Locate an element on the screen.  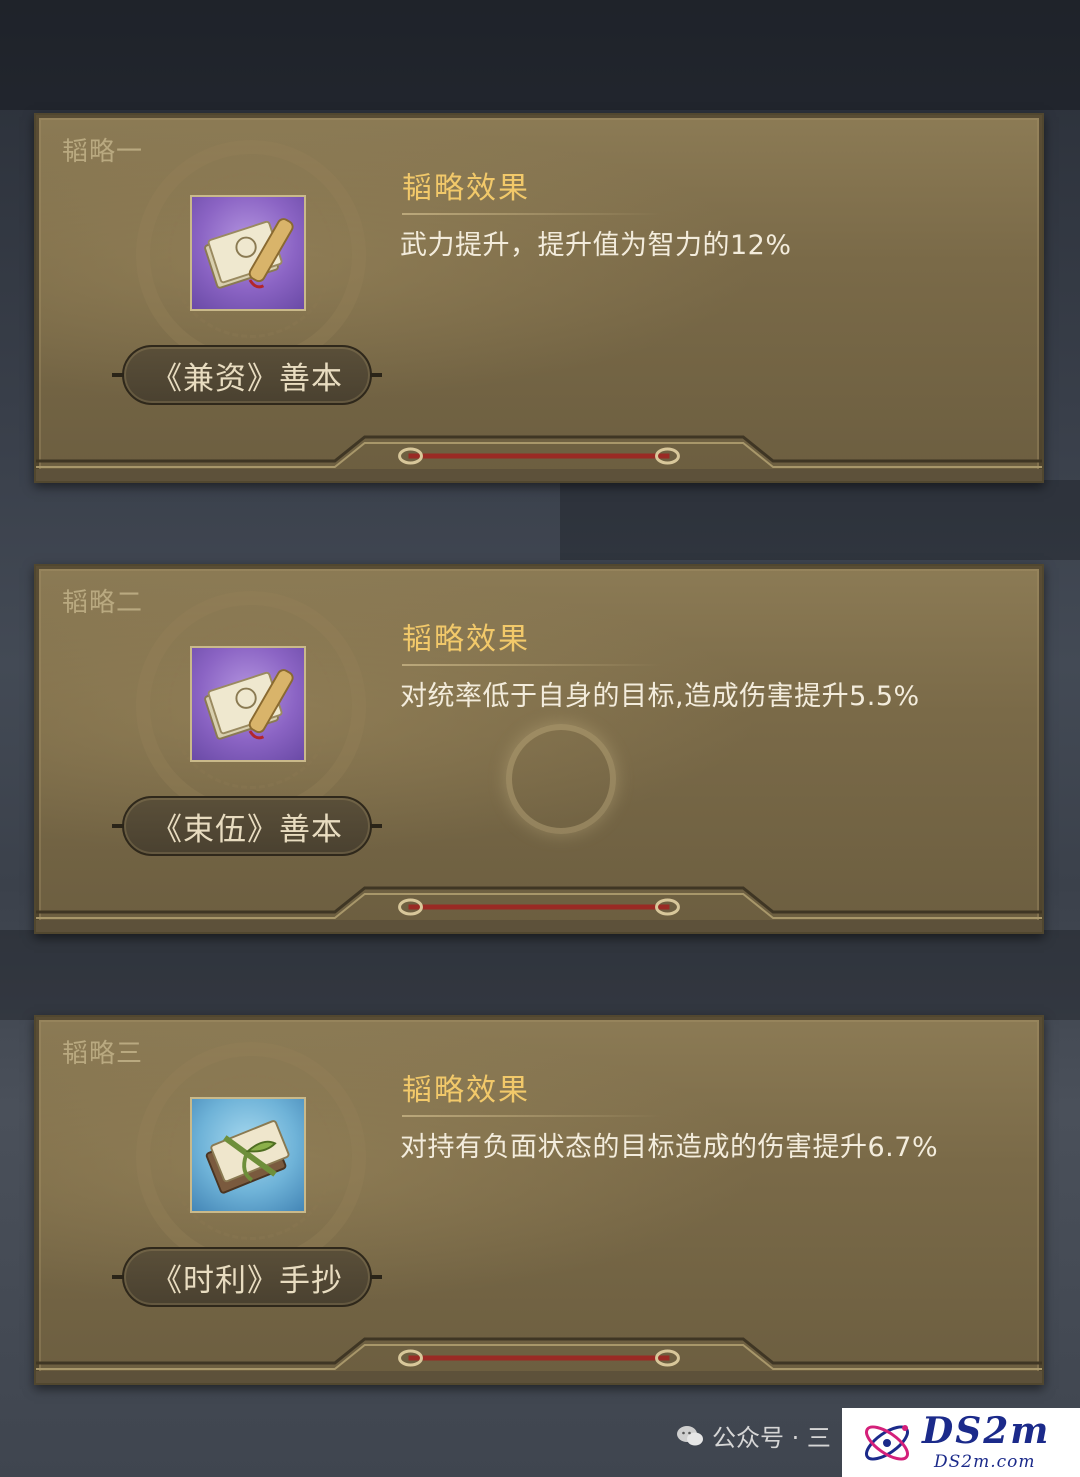
book-name: 《兼资》善本 is located at coordinates (247, 378).